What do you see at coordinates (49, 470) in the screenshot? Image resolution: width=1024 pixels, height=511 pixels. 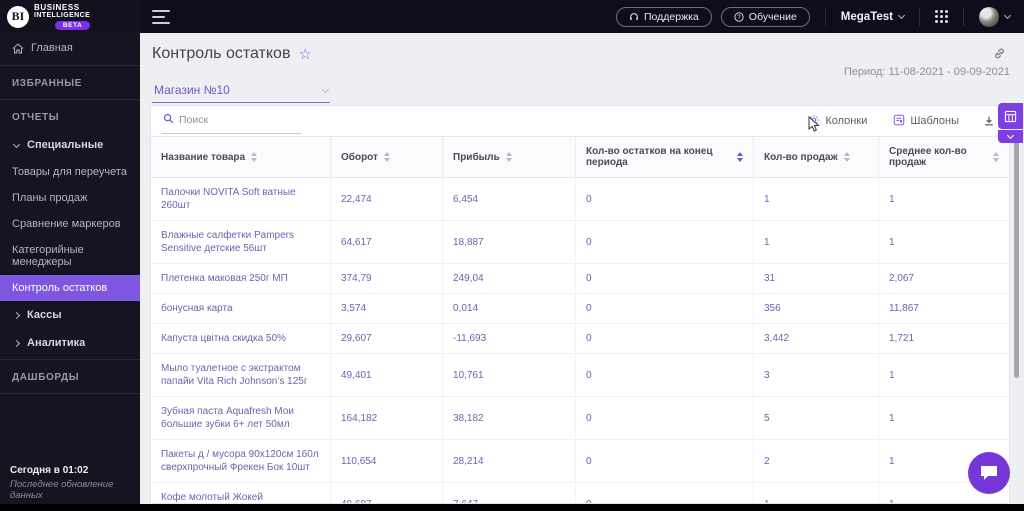 I see `last-update-time: Сегодня в 01:02` at bounding box center [49, 470].